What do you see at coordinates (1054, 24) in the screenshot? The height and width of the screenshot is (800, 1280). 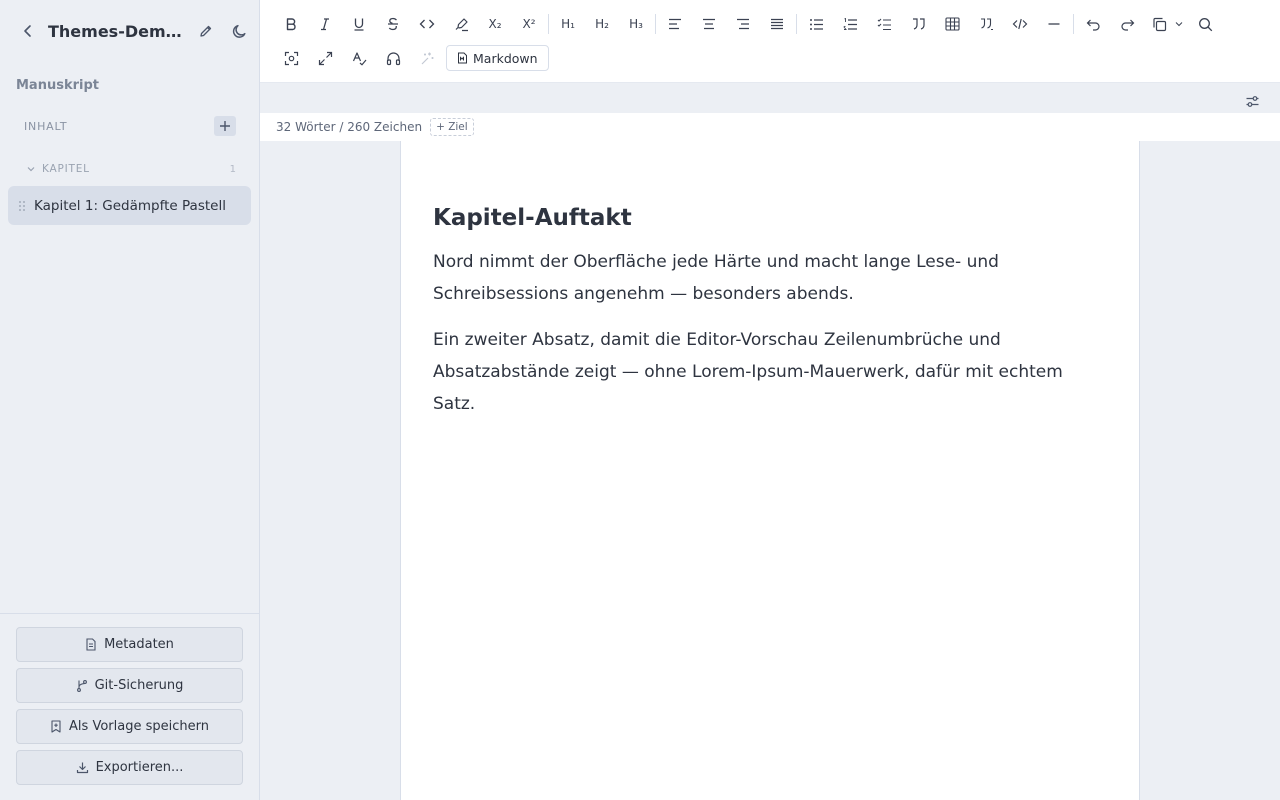 I see `horizontal-rule-icon` at bounding box center [1054, 24].